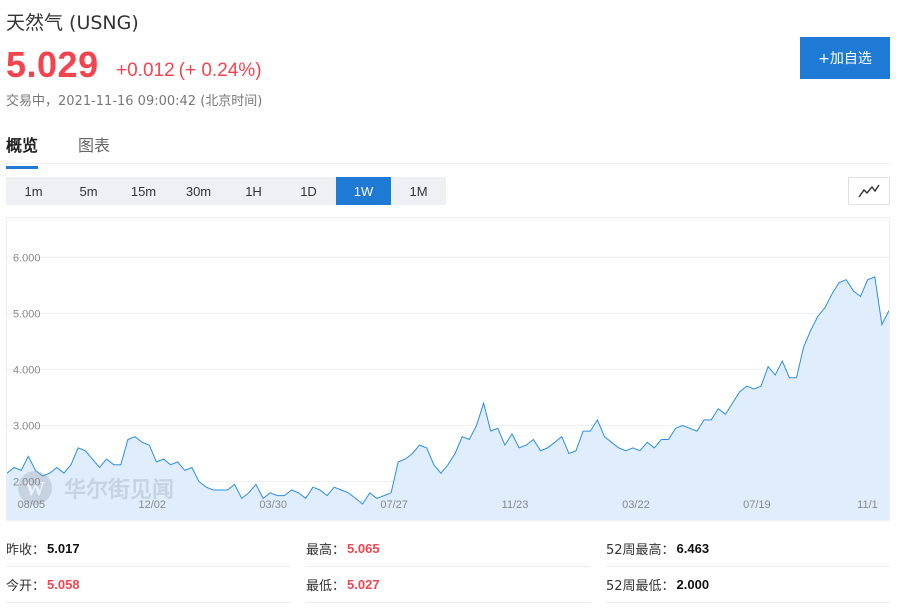 The image size is (900, 615). What do you see at coordinates (308, 191) in the screenshot?
I see `period-1d: 1D` at bounding box center [308, 191].